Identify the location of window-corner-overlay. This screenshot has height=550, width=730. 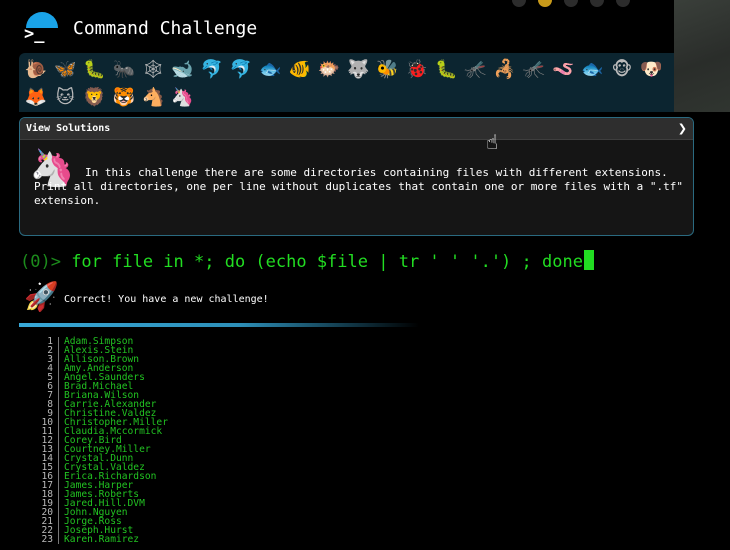
(702, 56).